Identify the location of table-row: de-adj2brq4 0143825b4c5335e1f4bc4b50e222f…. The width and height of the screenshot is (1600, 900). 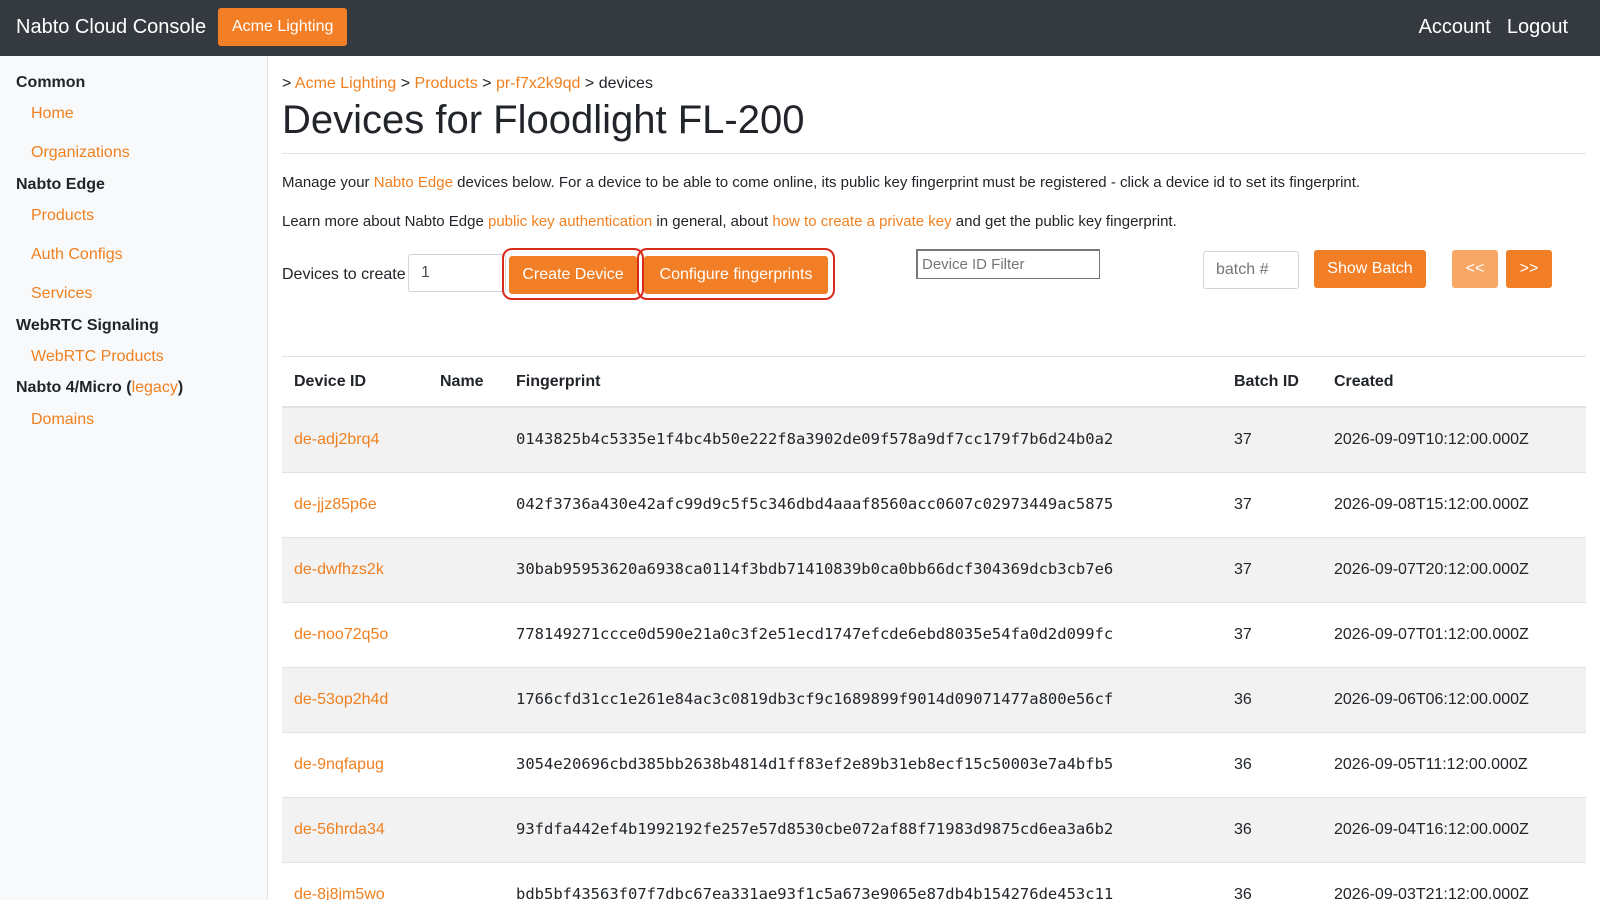
(934, 439).